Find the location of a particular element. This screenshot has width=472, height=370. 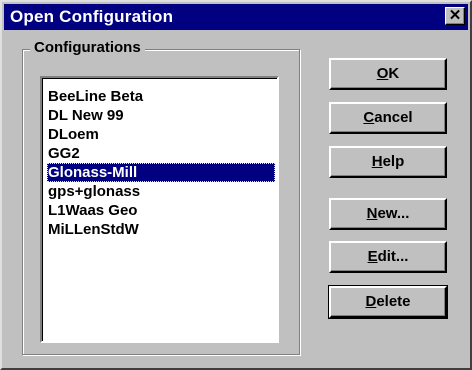

list-item: BeeLine Beta is located at coordinates (161, 96).